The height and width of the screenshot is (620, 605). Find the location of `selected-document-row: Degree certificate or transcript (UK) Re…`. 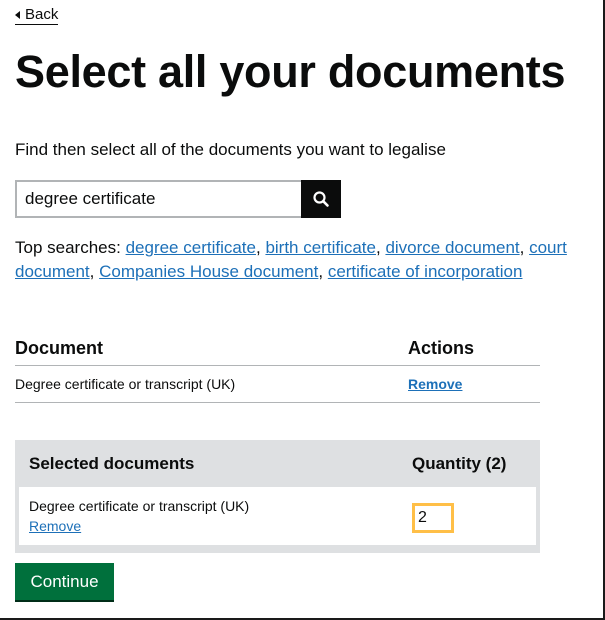

selected-document-row: Degree certificate or transcript (UK) Re… is located at coordinates (277, 516).